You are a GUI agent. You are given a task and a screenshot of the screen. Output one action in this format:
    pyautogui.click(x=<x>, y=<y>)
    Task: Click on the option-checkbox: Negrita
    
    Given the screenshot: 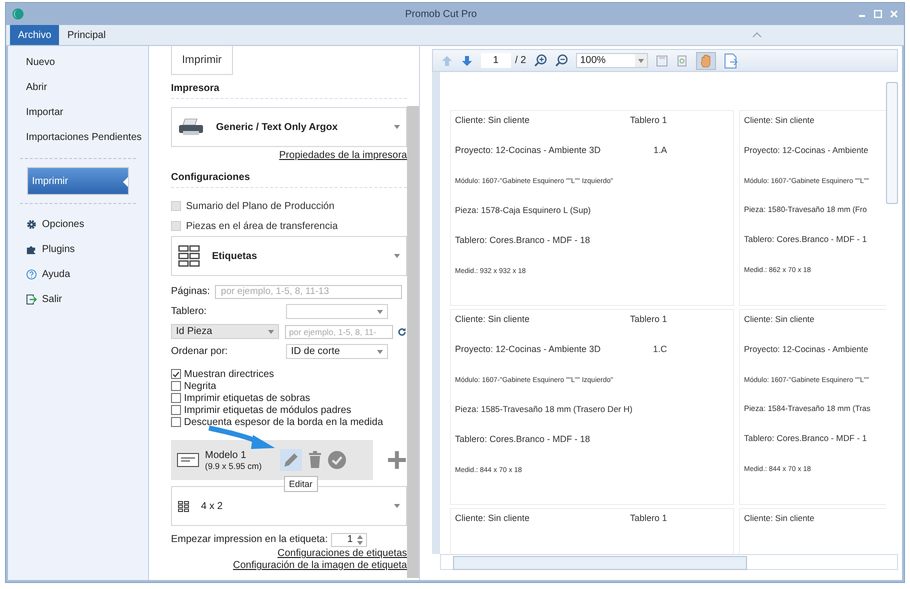 What is the action you would take?
    pyautogui.click(x=289, y=386)
    